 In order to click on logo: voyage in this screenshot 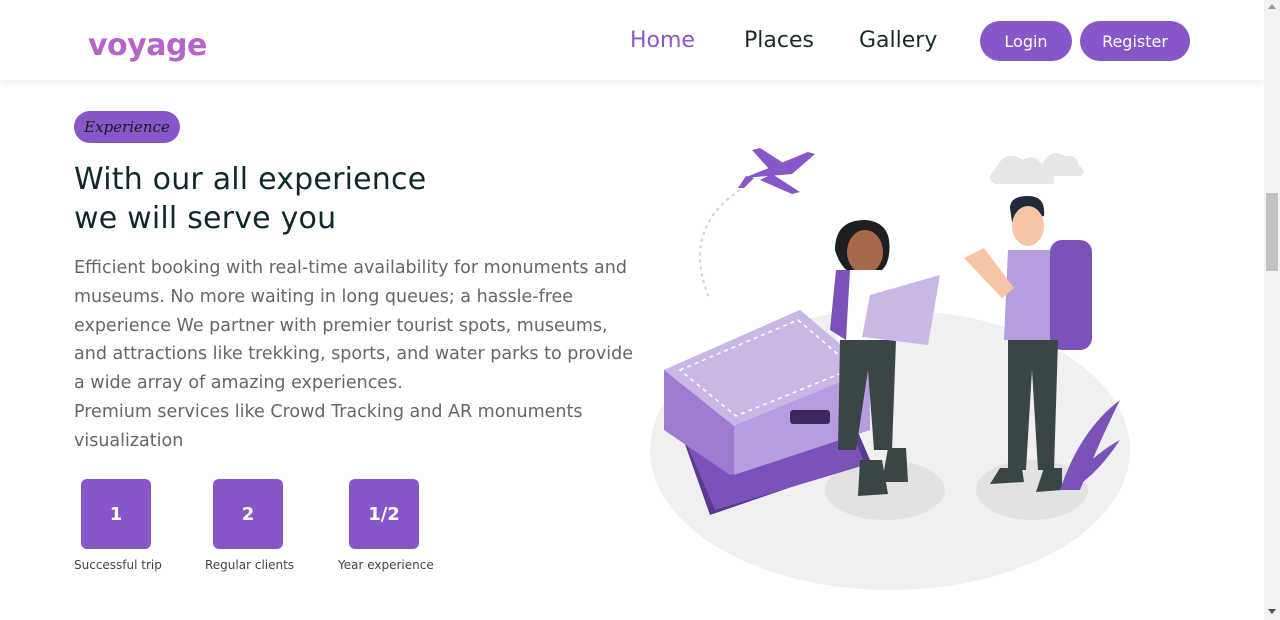, I will do `click(147, 45)`.